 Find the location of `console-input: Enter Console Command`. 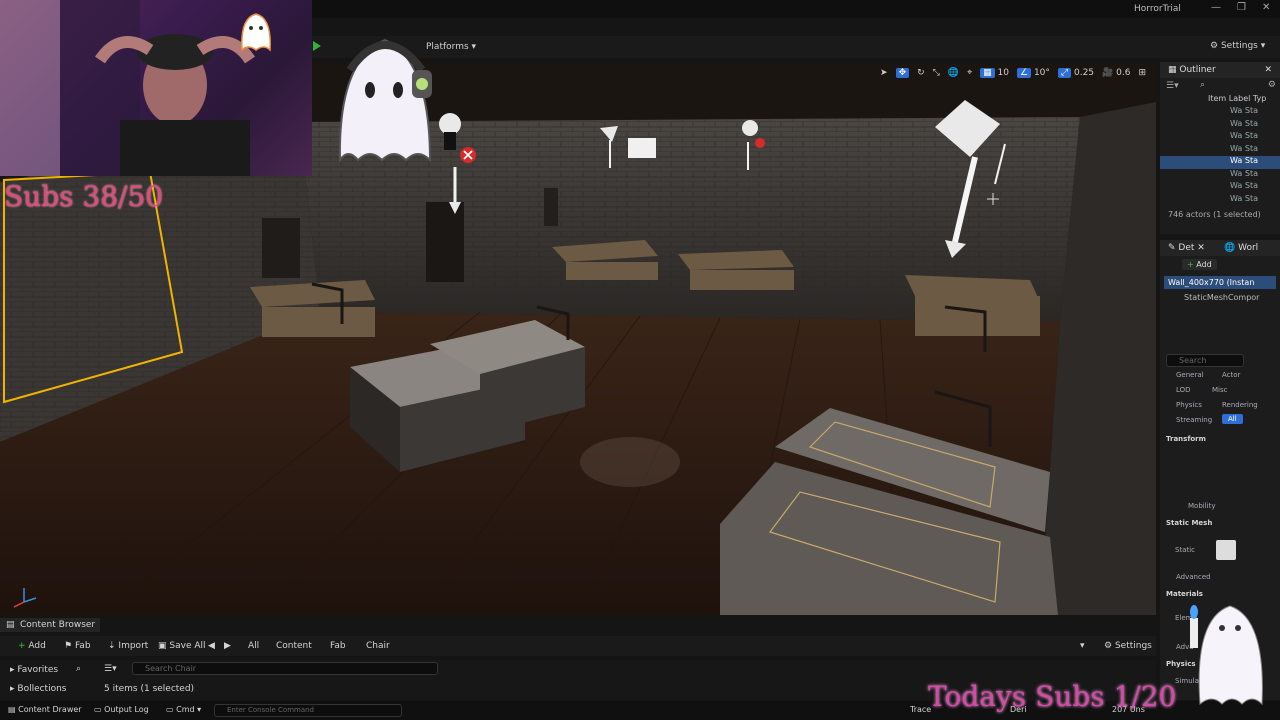

console-input: Enter Console Command is located at coordinates (308, 710).